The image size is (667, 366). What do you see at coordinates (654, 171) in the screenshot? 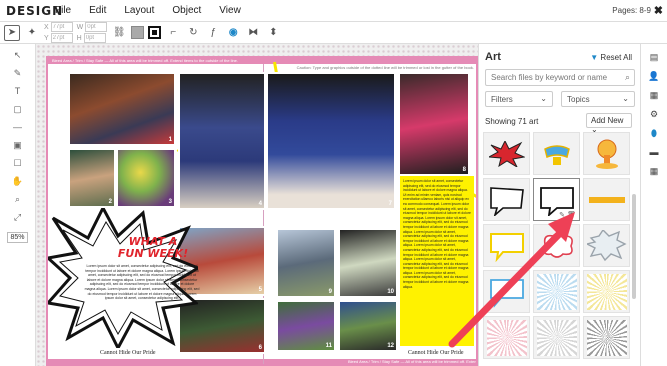
I see `grid-icon: ▦` at bounding box center [654, 171].